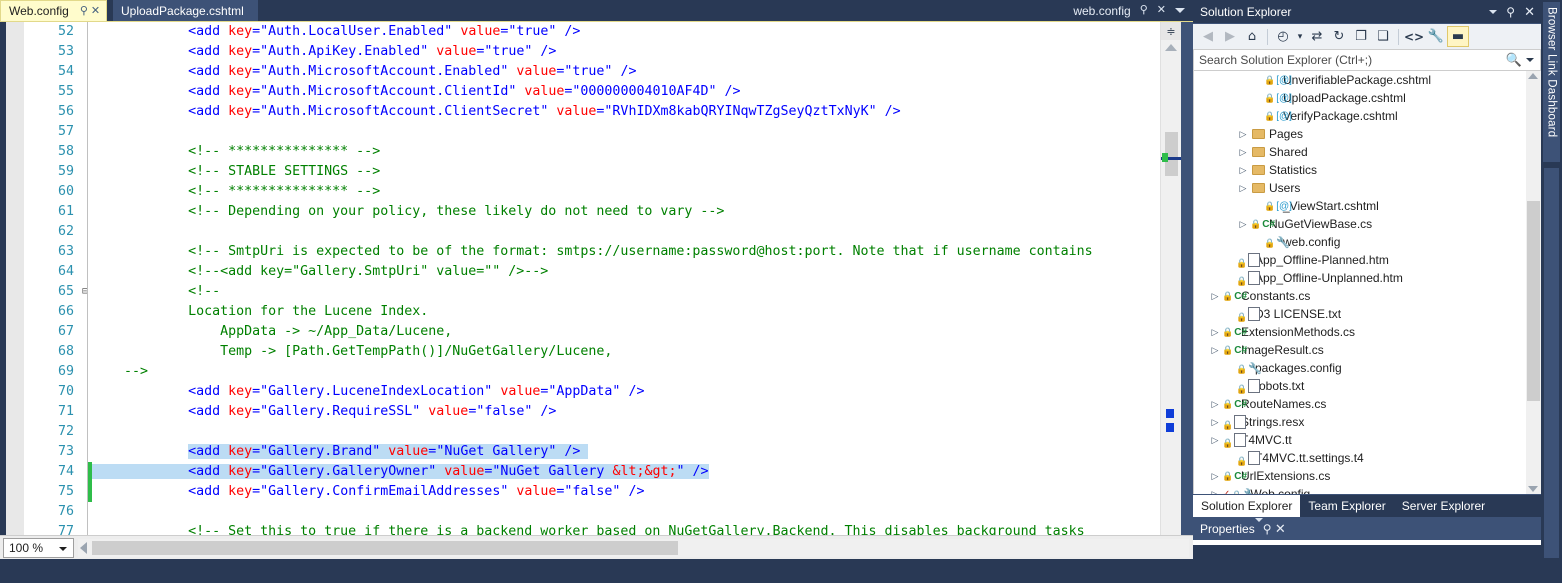 The image size is (1562, 583). Describe the element at coordinates (592, 332) in the screenshot. I see `code-line: 67 AppData -> ~/App_Data/Lucene,` at that location.